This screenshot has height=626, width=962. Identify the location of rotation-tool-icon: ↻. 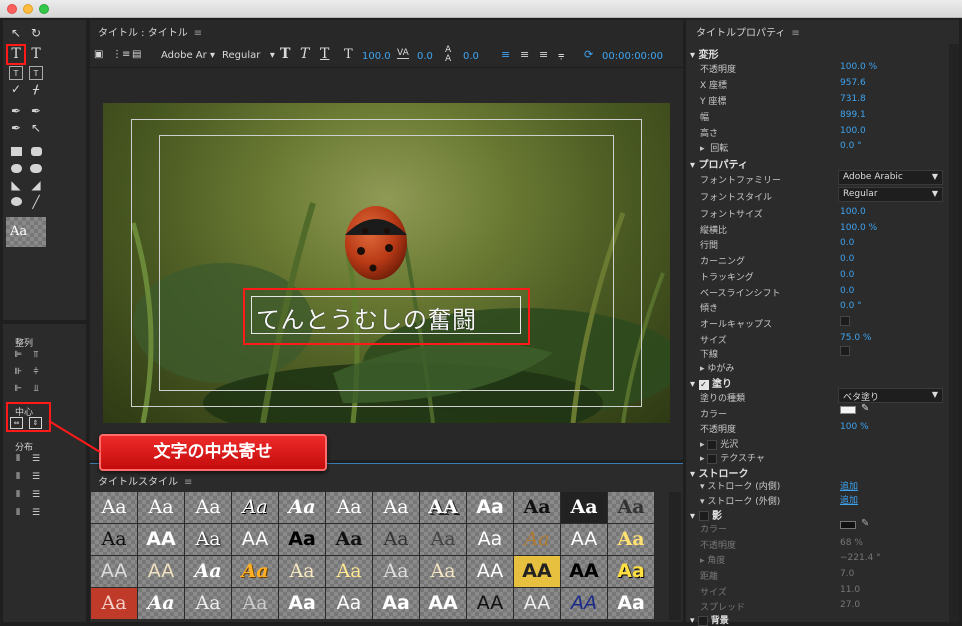
(36, 33).